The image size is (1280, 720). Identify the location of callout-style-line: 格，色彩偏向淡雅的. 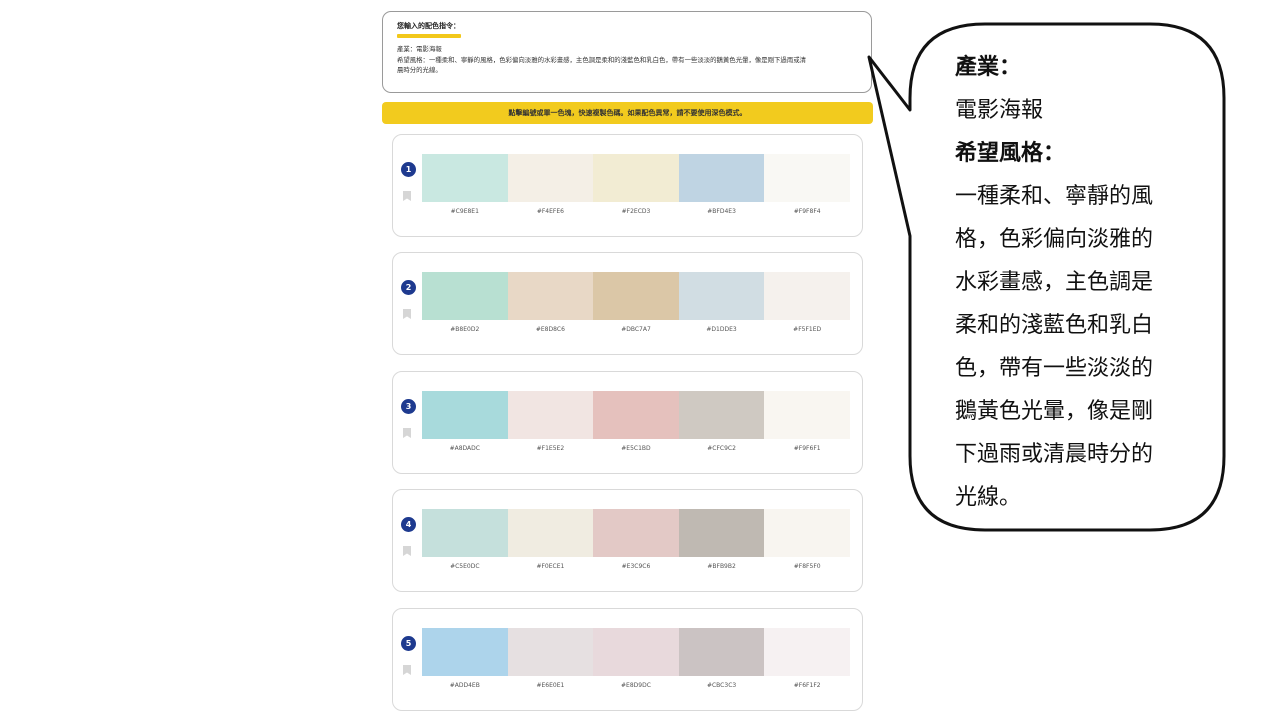
(1054, 239).